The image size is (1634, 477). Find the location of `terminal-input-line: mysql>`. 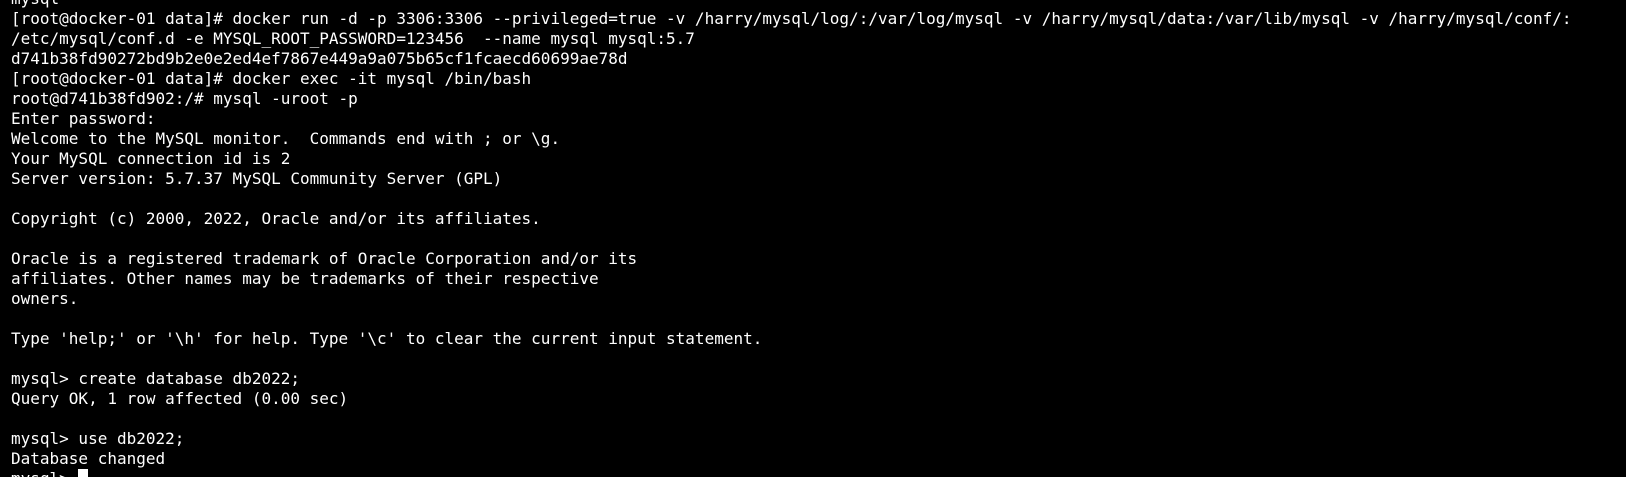

terminal-input-line: mysql> is located at coordinates (791, 473).